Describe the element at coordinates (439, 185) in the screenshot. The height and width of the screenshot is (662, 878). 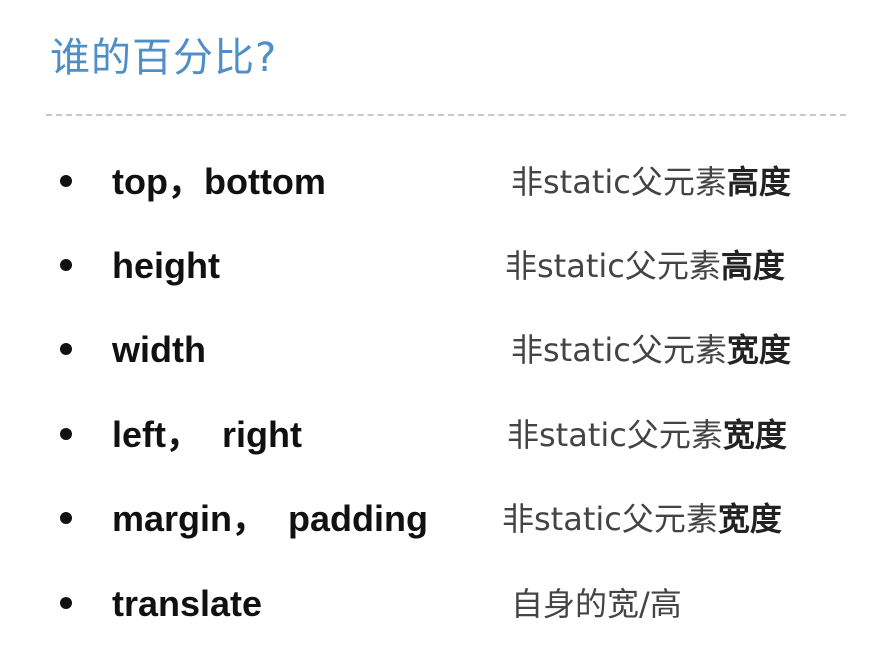
I see `list-item: top，bottom 非static父元素高度` at that location.